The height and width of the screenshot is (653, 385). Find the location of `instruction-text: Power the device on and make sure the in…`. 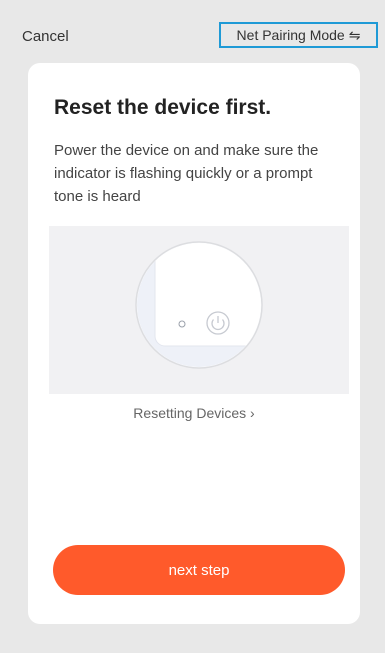

instruction-text: Power the device on and make sure the in… is located at coordinates (186, 173).